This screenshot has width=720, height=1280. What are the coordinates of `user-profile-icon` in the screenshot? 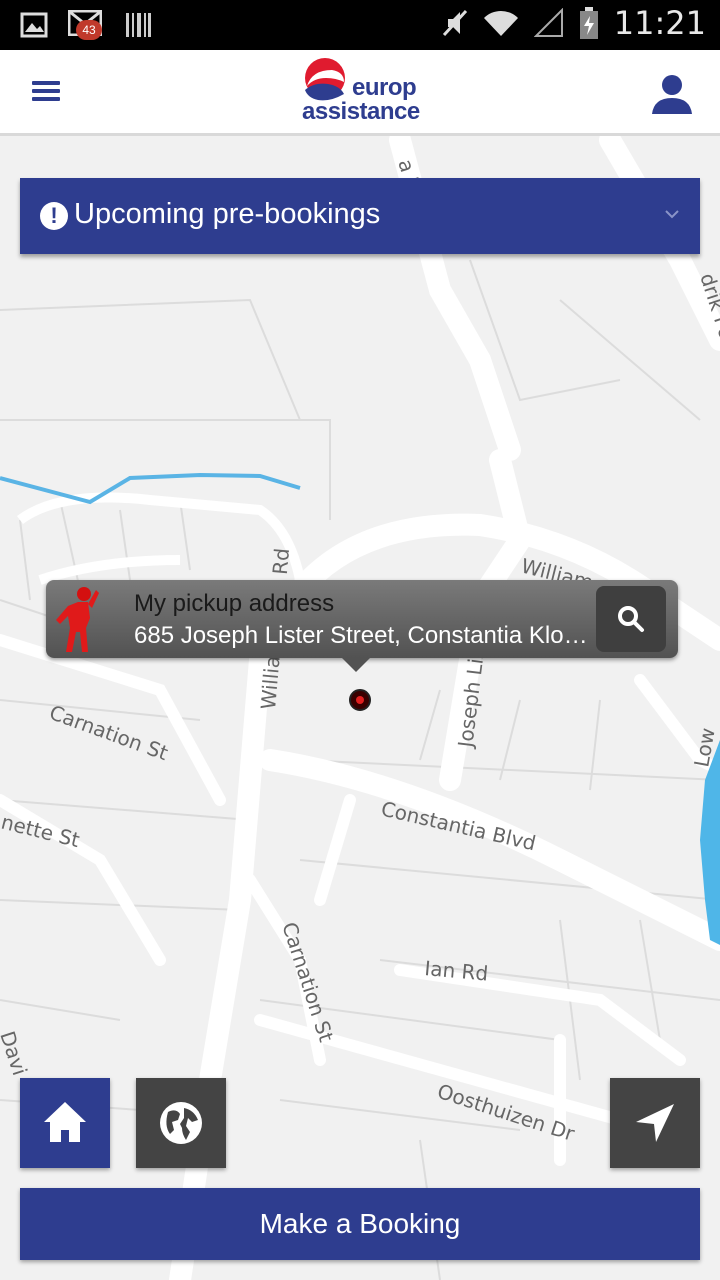 It's located at (672, 94).